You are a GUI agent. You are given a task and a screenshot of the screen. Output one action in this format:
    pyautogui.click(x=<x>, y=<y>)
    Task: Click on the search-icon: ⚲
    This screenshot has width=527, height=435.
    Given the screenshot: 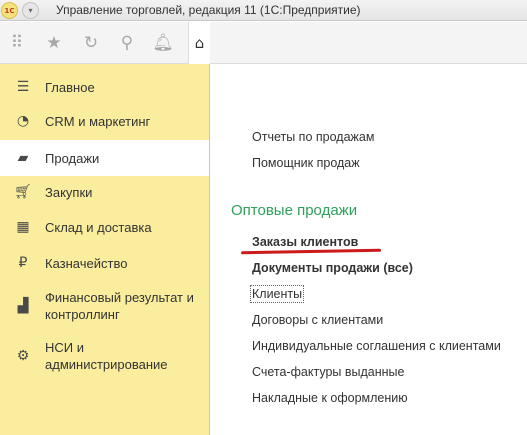 What is the action you would take?
    pyautogui.click(x=127, y=43)
    